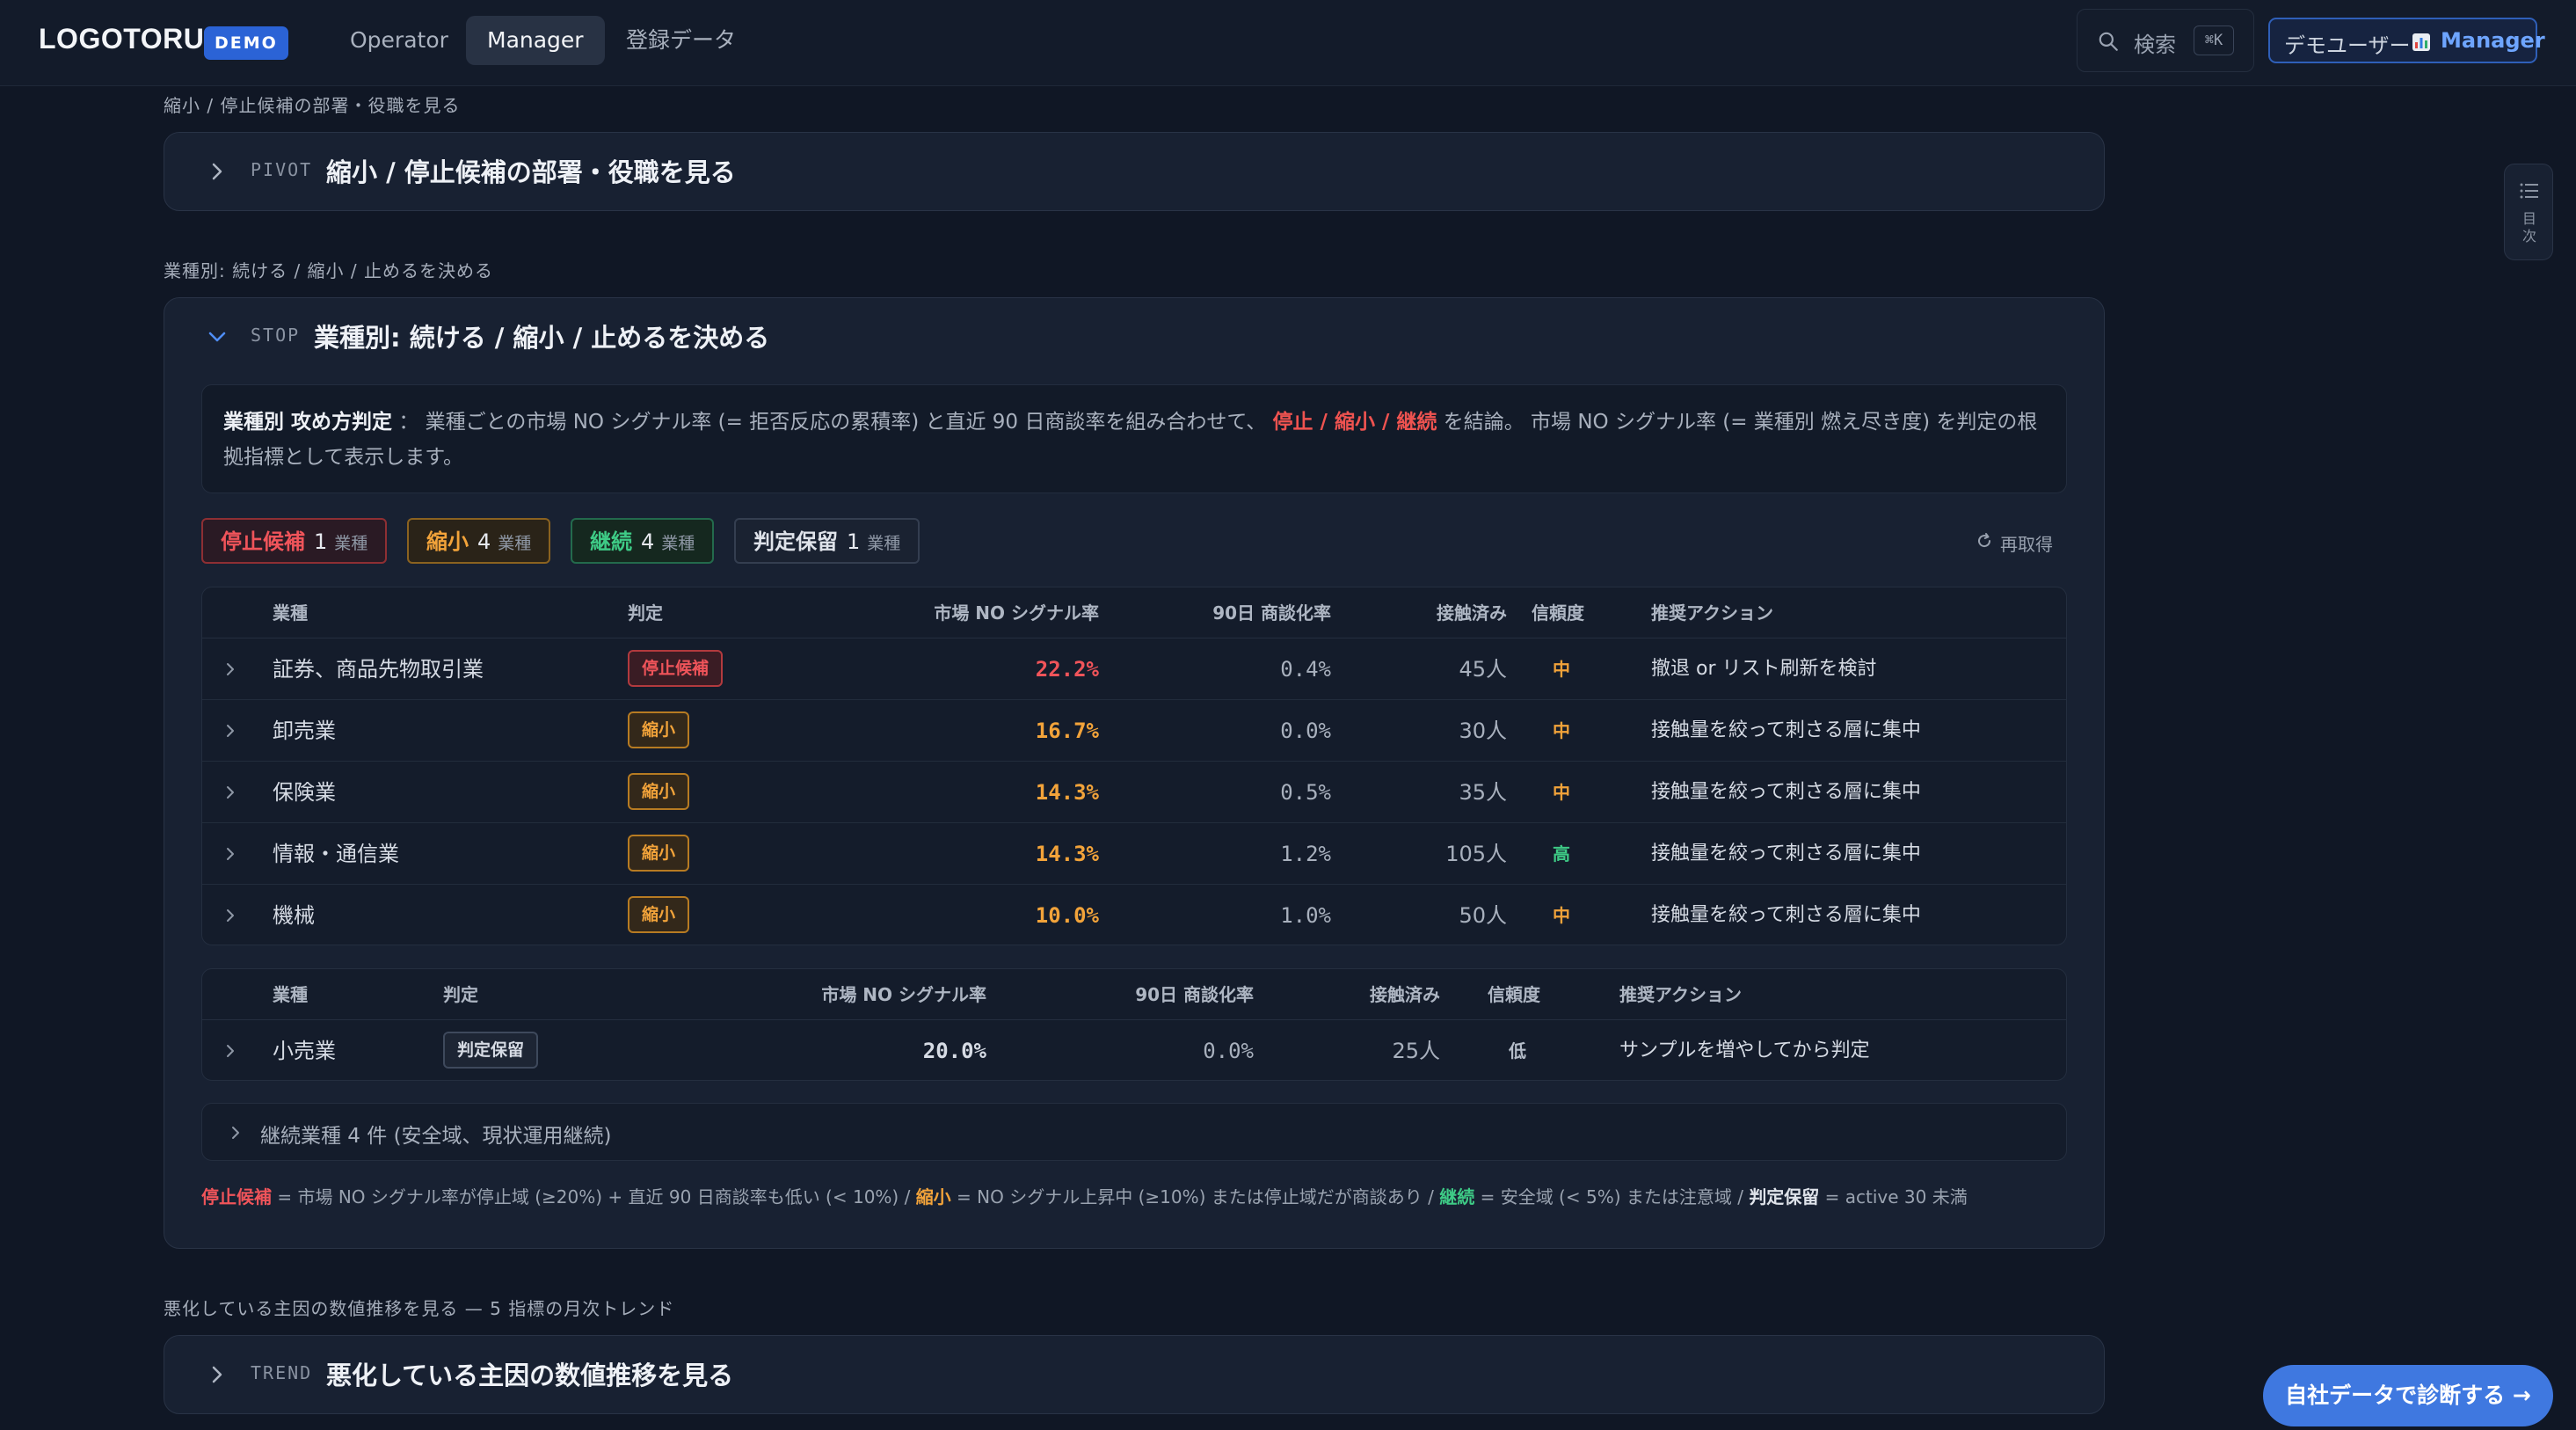 This screenshot has height=1430, width=2576. Describe the element at coordinates (479, 541) in the screenshot. I see `chip-shrink: 縮小 4 業種` at that location.